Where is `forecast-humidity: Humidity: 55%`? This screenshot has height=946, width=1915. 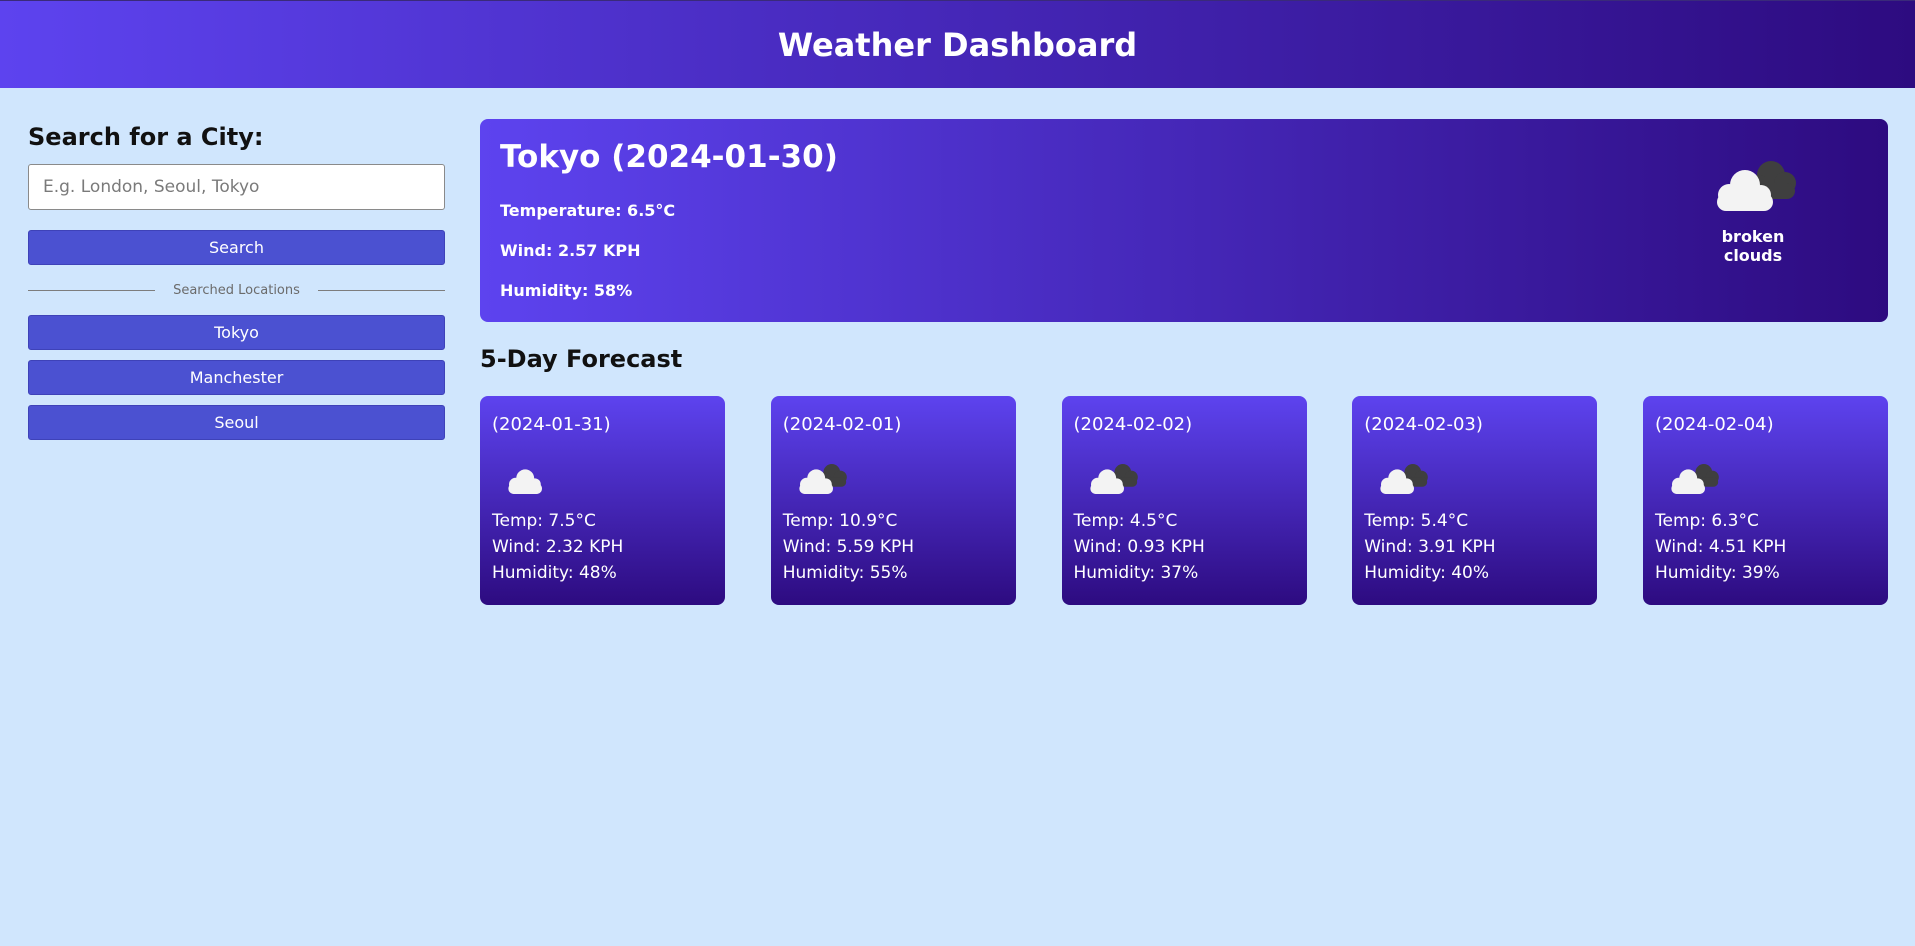 forecast-humidity: Humidity: 55% is located at coordinates (845, 573).